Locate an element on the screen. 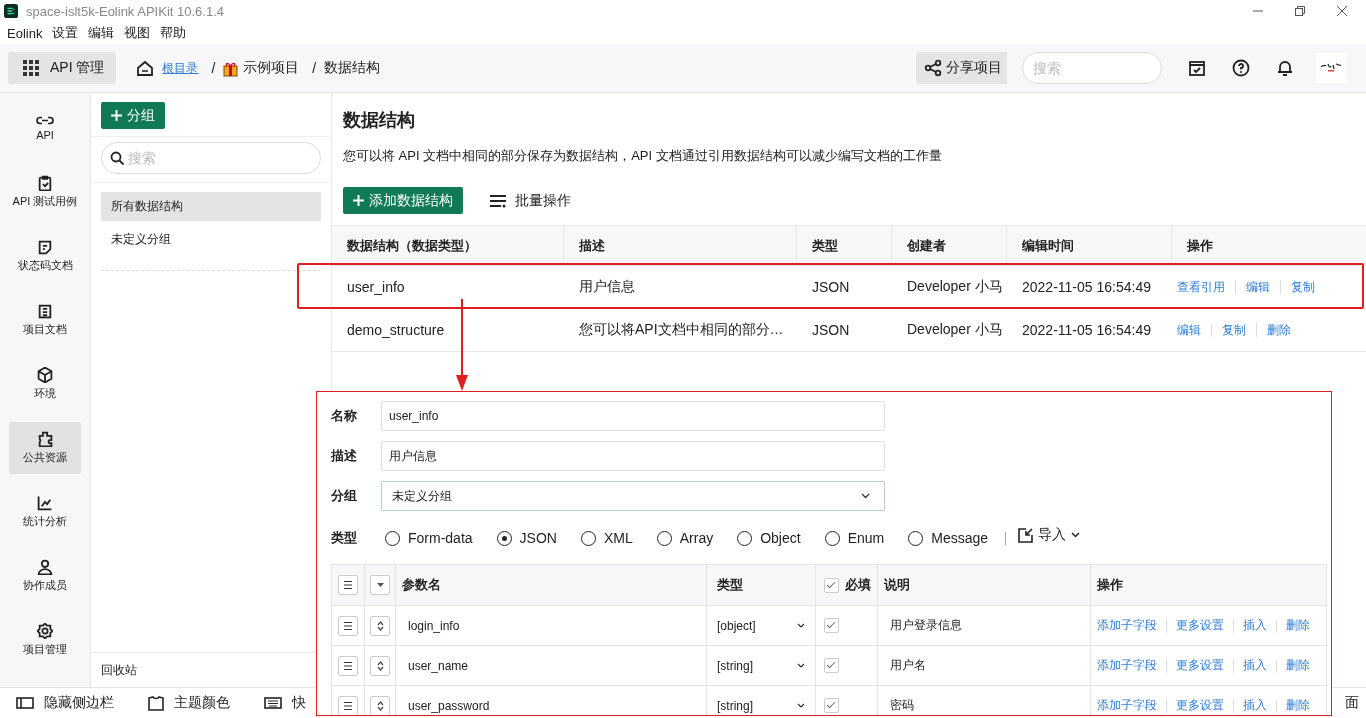 Image resolution: width=1366 pixels, height=718 pixels. nav-item: 环境 is located at coordinates (45, 384).